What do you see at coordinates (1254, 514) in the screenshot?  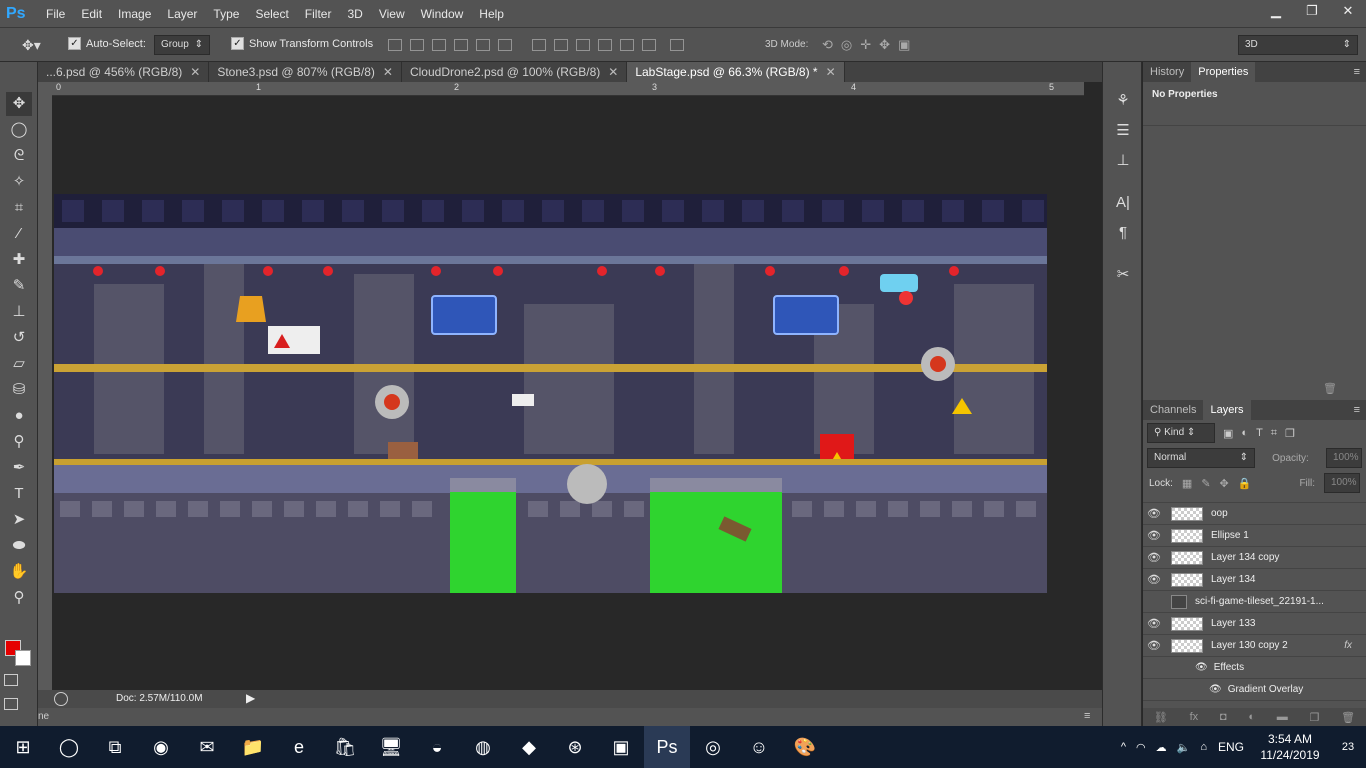 I see `layer-row: 👁 oop` at bounding box center [1254, 514].